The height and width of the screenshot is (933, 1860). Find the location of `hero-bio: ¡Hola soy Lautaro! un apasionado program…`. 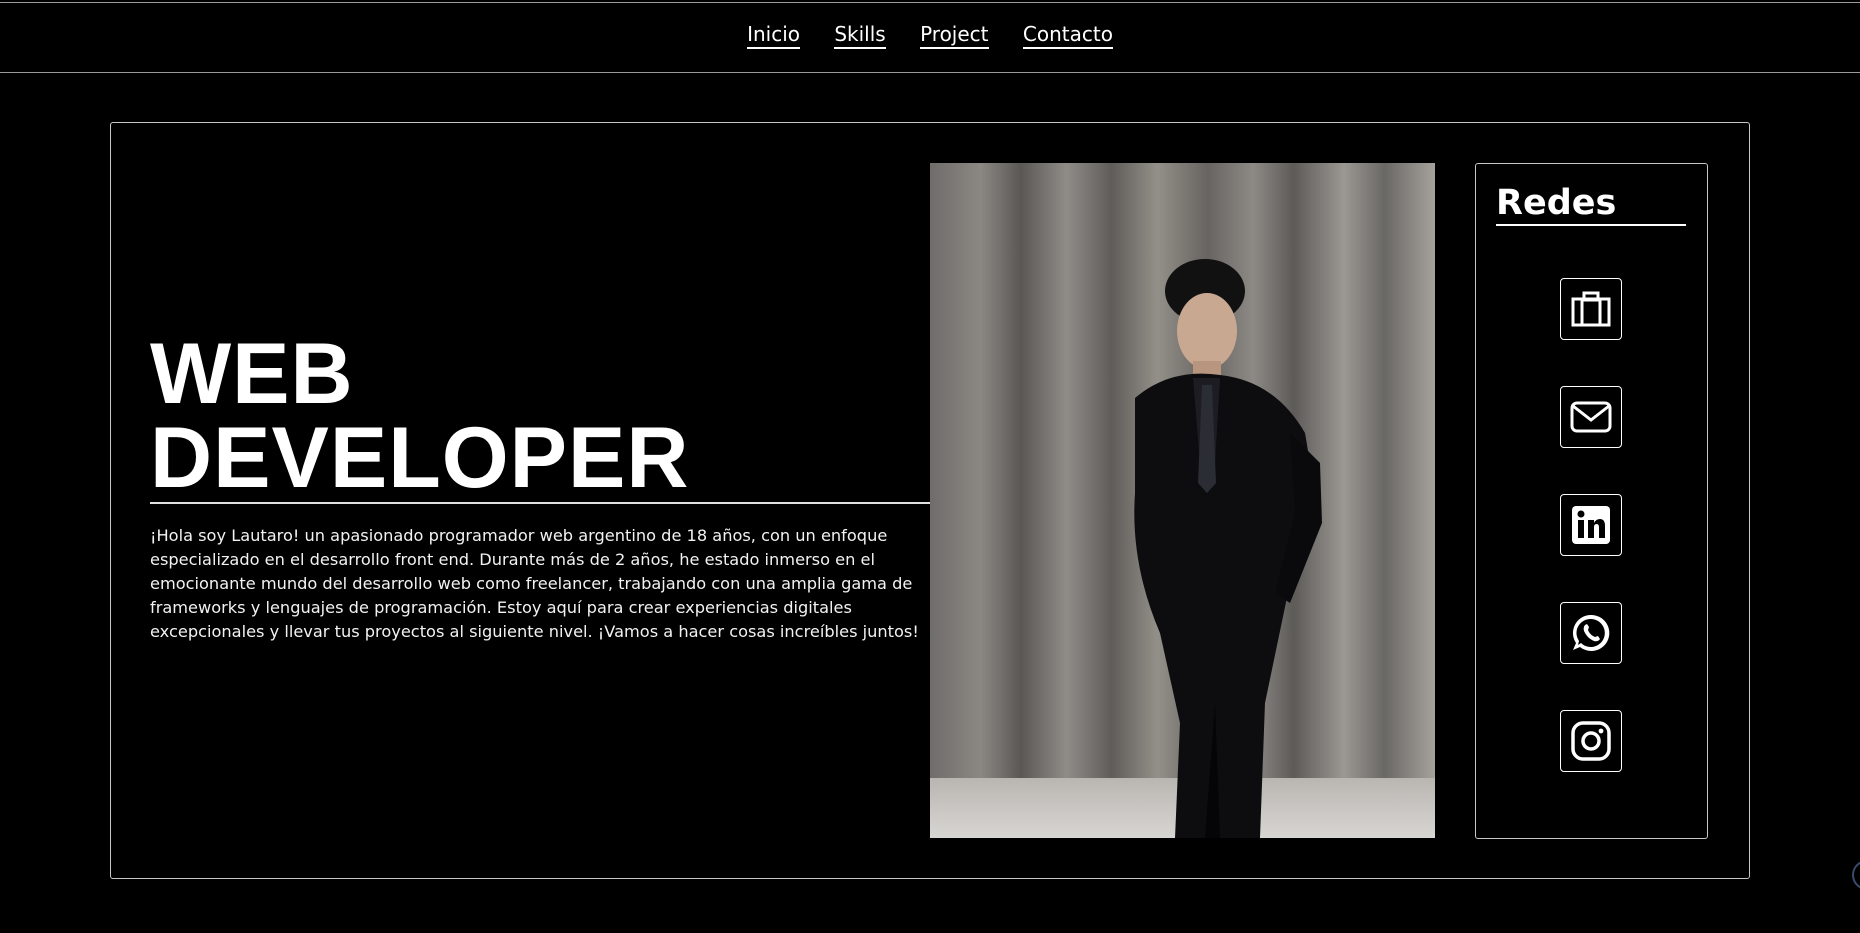

hero-bio: ¡Hola soy Lautaro! un apasionado program… is located at coordinates (534, 583).